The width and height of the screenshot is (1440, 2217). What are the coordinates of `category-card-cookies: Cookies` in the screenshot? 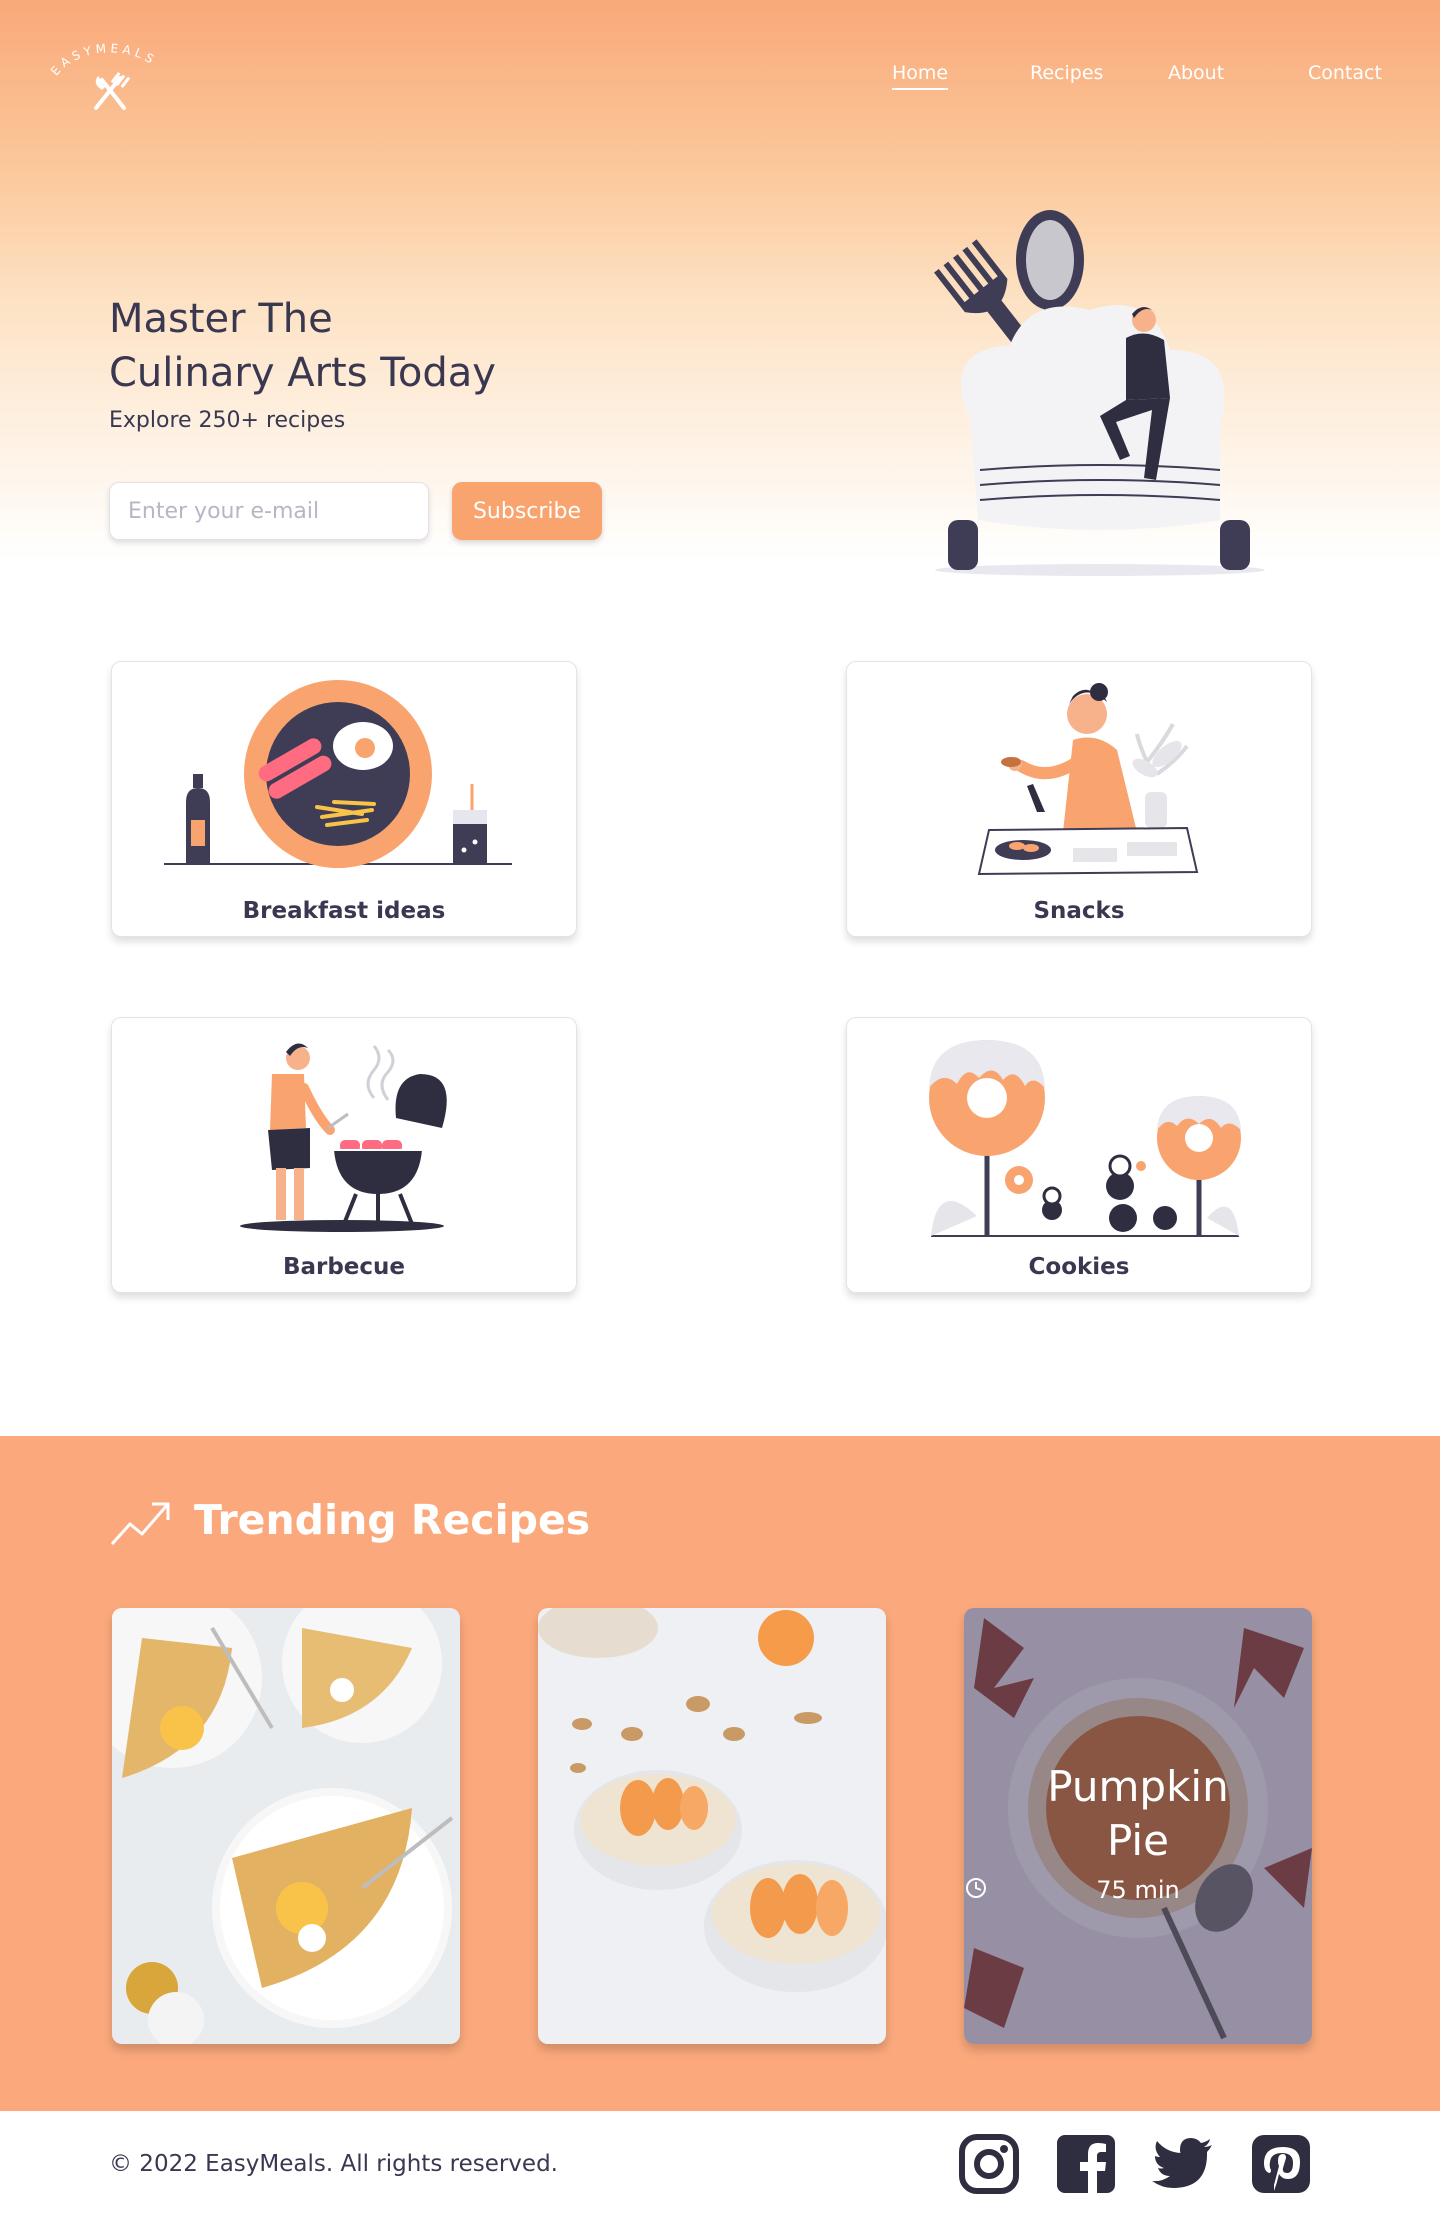 It's located at (1079, 1155).